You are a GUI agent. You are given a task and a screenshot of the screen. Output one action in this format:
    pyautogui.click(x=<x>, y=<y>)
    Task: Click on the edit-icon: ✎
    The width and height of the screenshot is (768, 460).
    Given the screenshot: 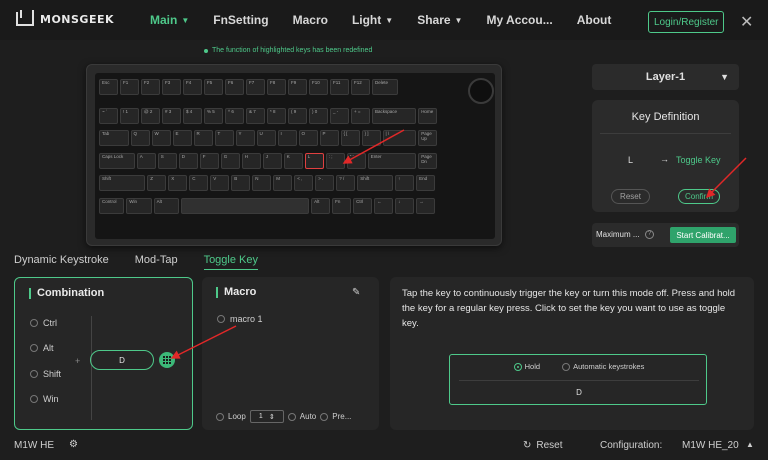 What is the action you would take?
    pyautogui.click(x=356, y=292)
    